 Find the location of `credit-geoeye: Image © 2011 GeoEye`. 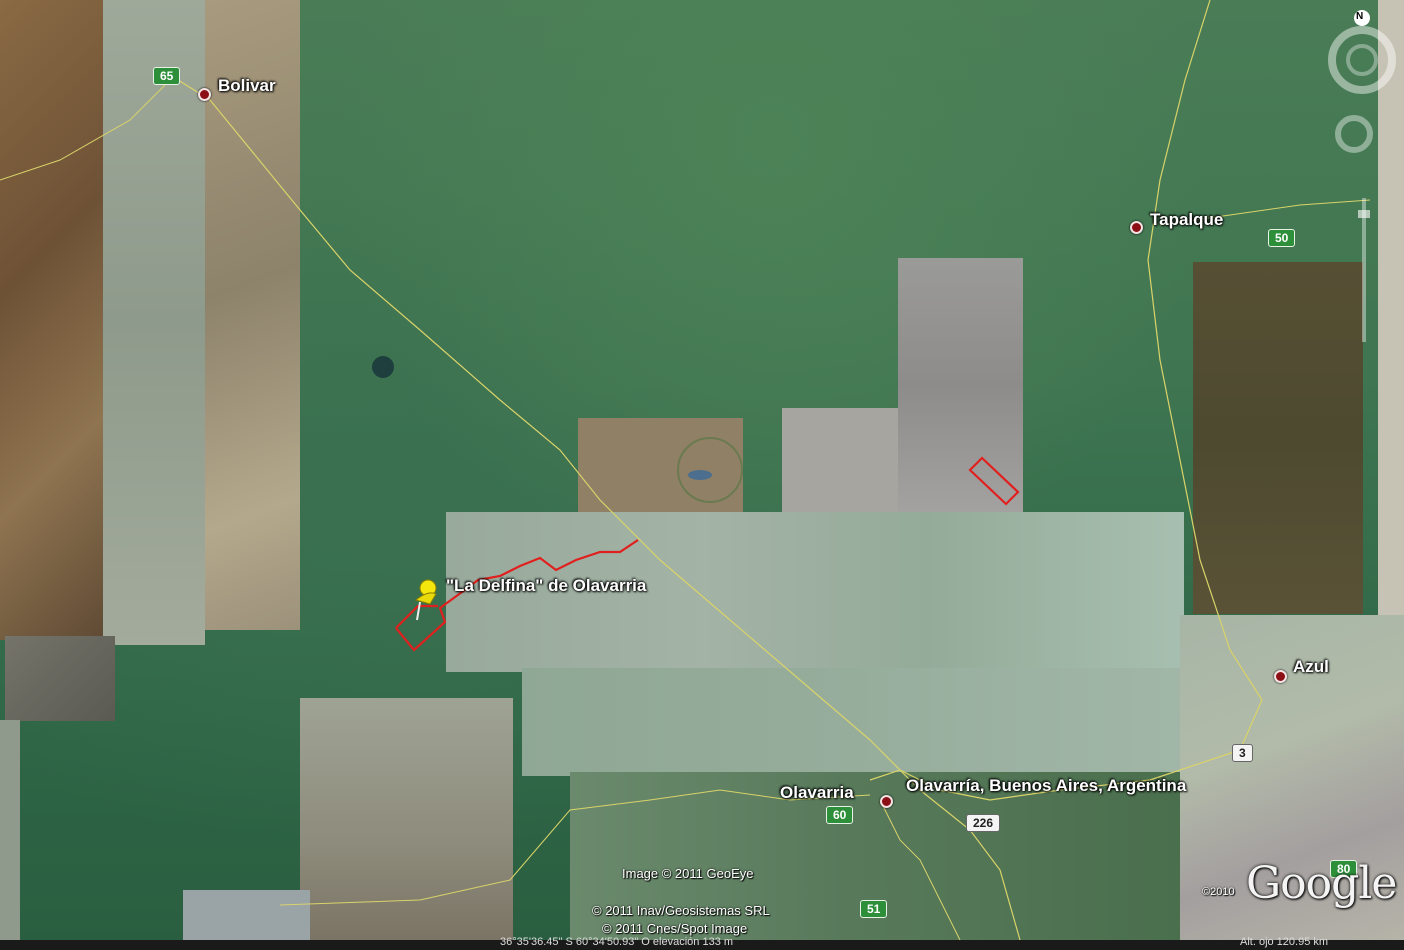

credit-geoeye: Image © 2011 GeoEye is located at coordinates (688, 873).